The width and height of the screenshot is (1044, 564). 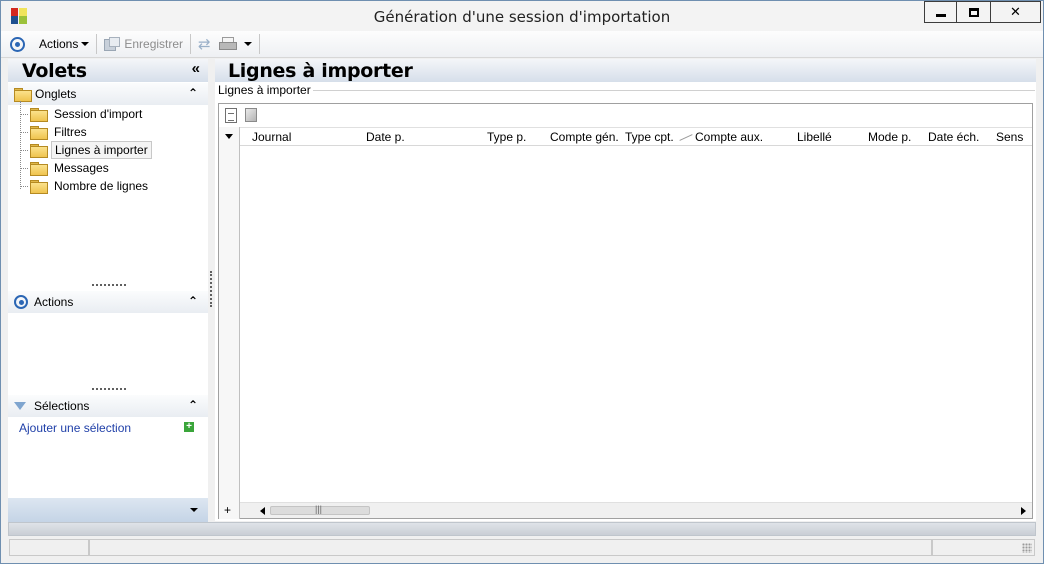 What do you see at coordinates (271, 137) in the screenshot?
I see `column-header: Journal` at bounding box center [271, 137].